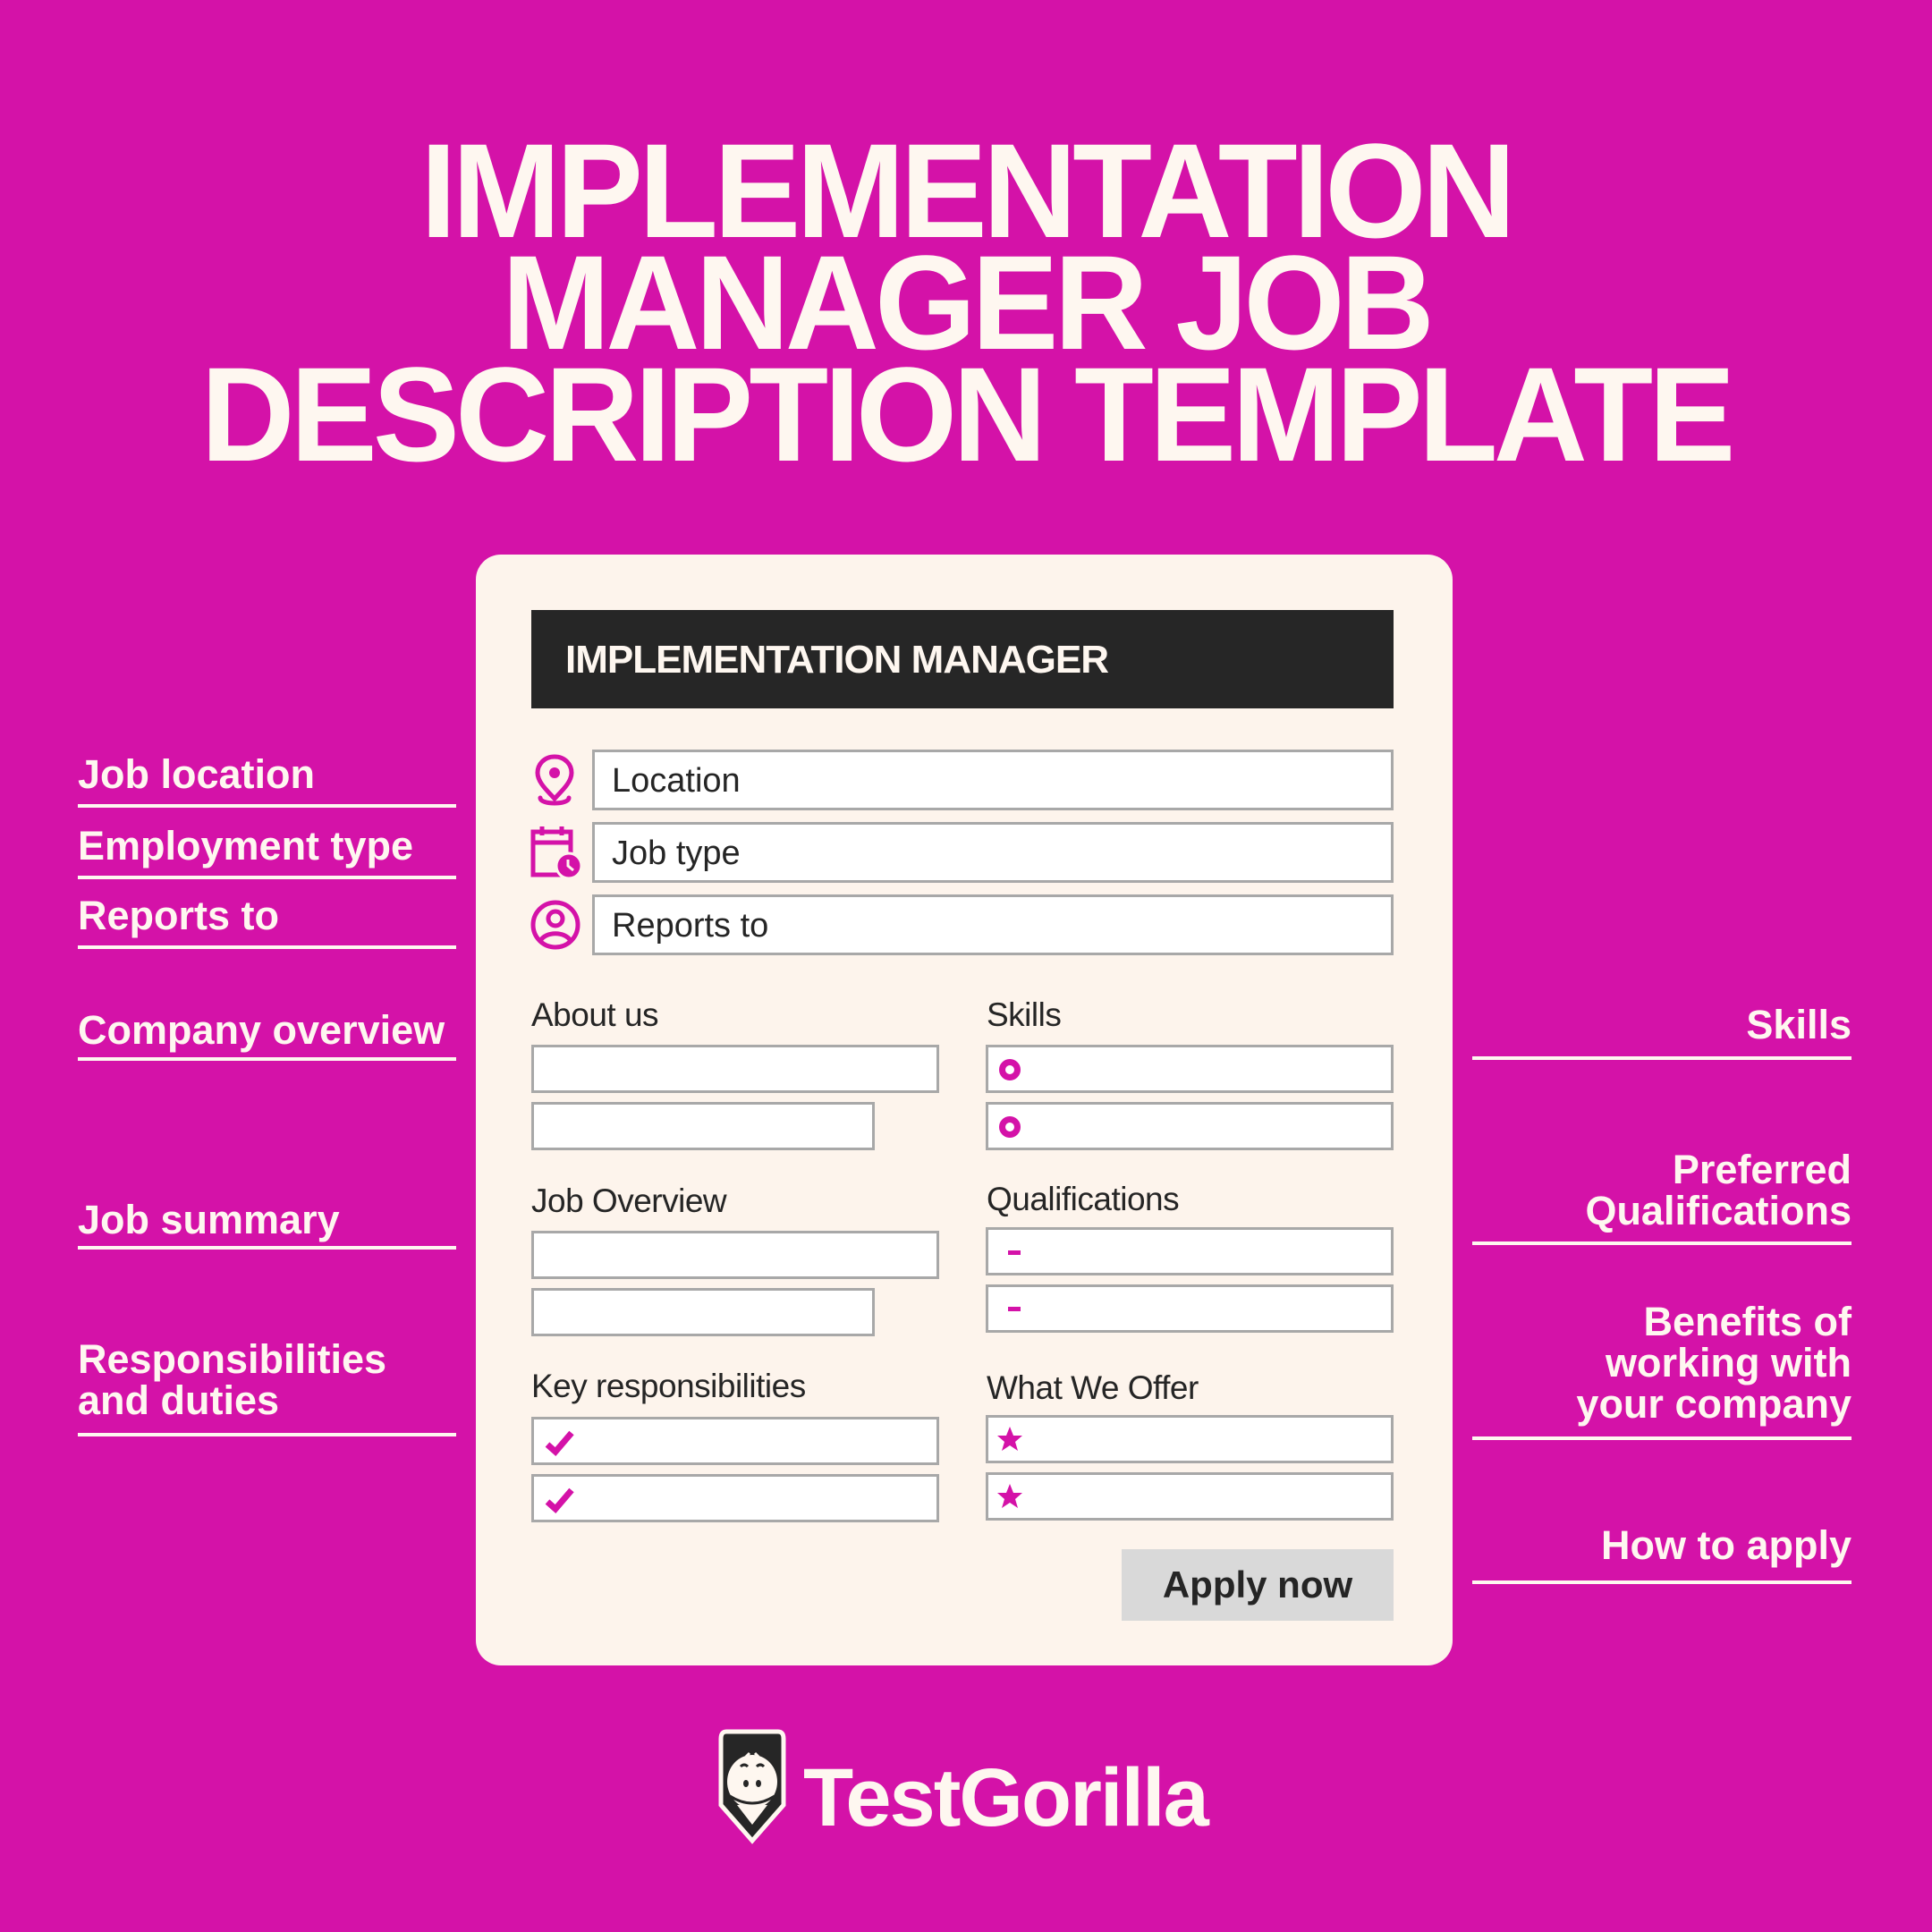  Describe the element at coordinates (993, 924) in the screenshot. I see `reports-to-field: Reports to` at that location.